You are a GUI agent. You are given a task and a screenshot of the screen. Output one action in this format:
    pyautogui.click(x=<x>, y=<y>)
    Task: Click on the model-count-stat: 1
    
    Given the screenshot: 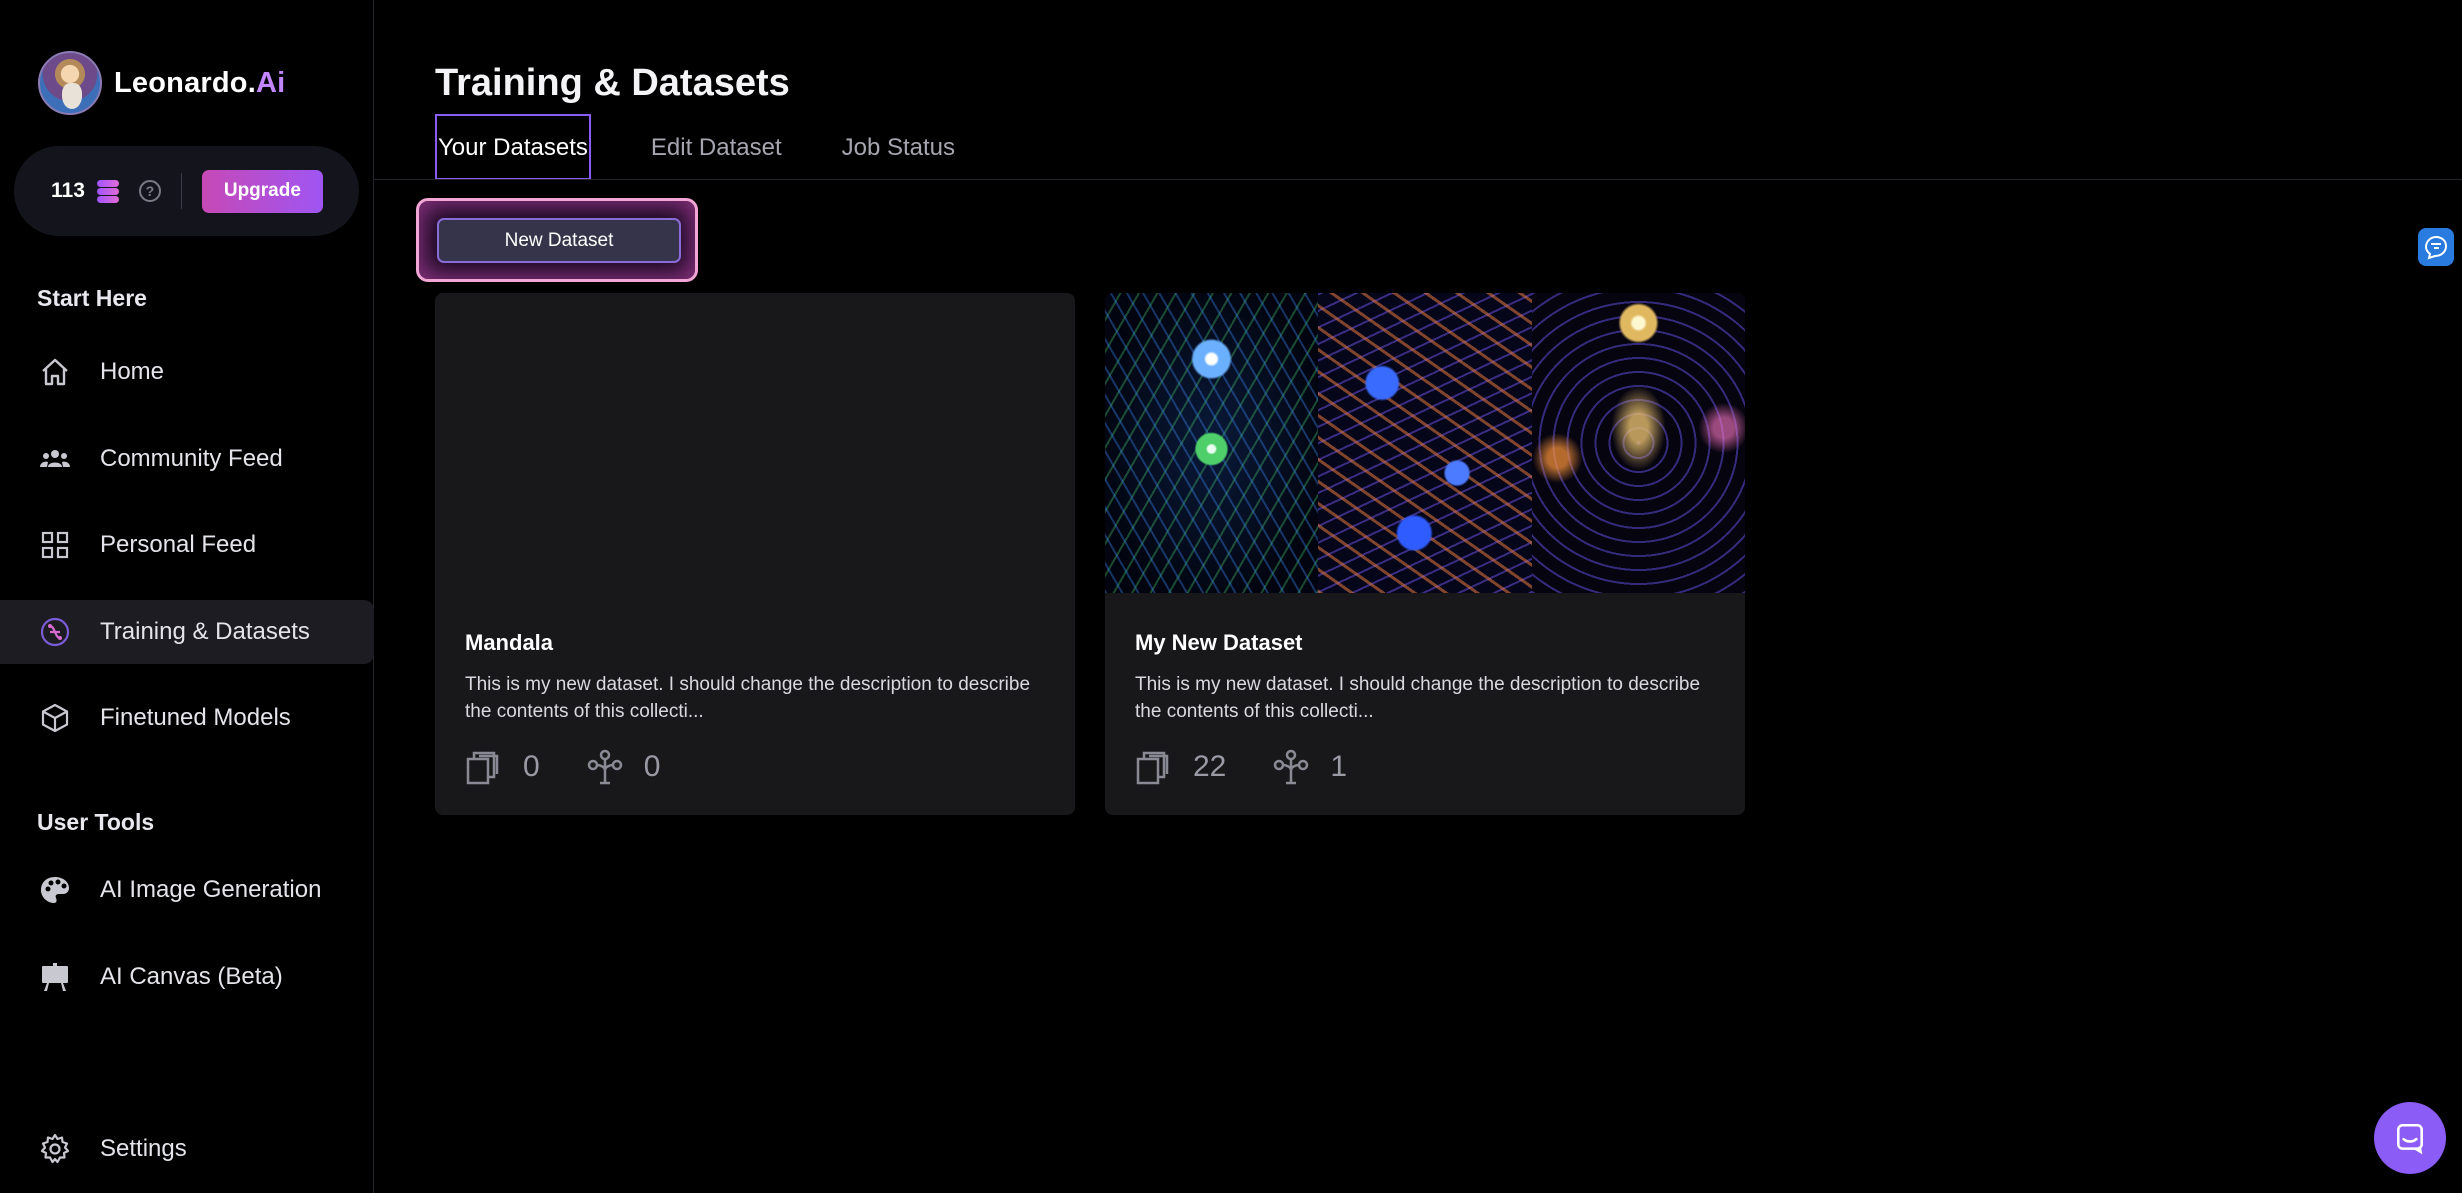 What is the action you would take?
    pyautogui.click(x=1309, y=767)
    